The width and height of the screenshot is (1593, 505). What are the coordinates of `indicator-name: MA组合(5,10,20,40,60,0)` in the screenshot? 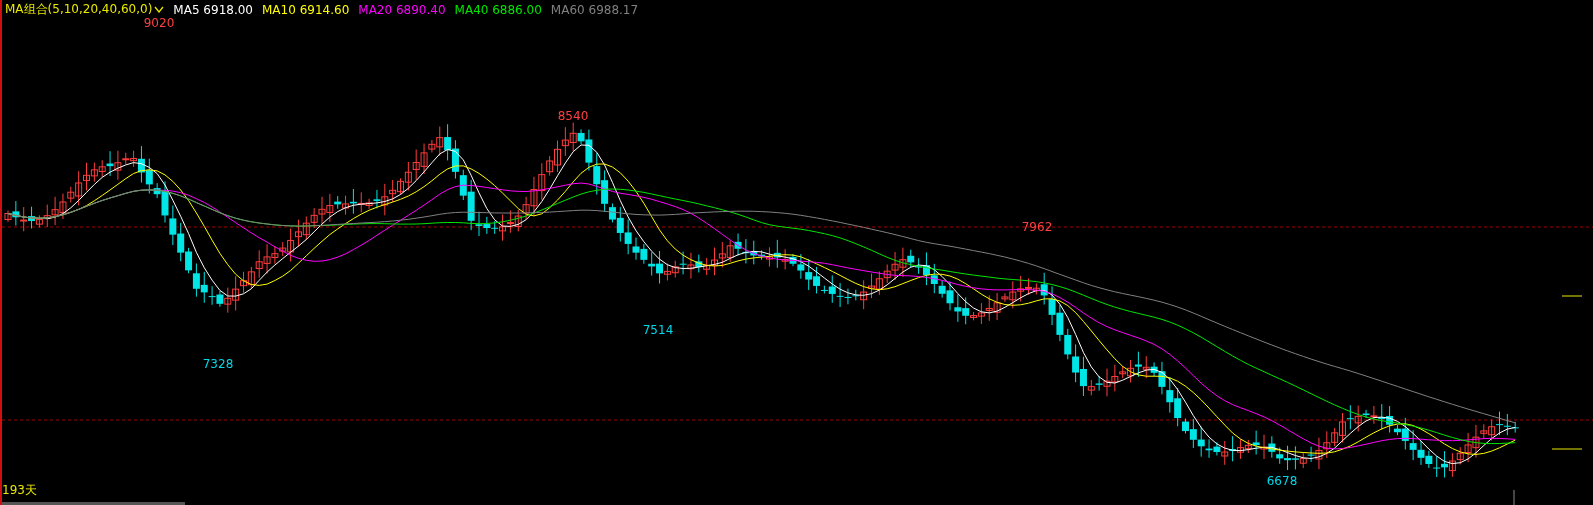 It's located at (79, 9).